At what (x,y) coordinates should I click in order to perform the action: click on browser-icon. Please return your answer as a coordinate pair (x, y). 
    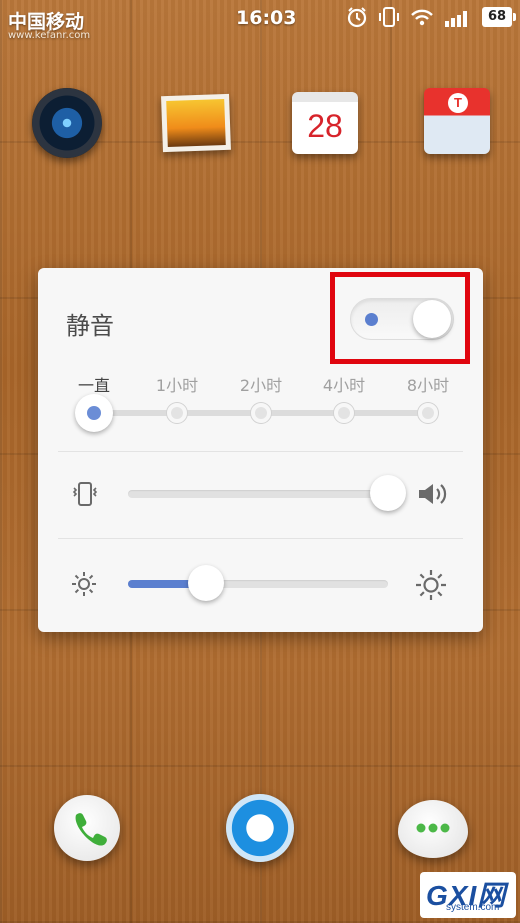
    Looking at the image, I should click on (260, 828).